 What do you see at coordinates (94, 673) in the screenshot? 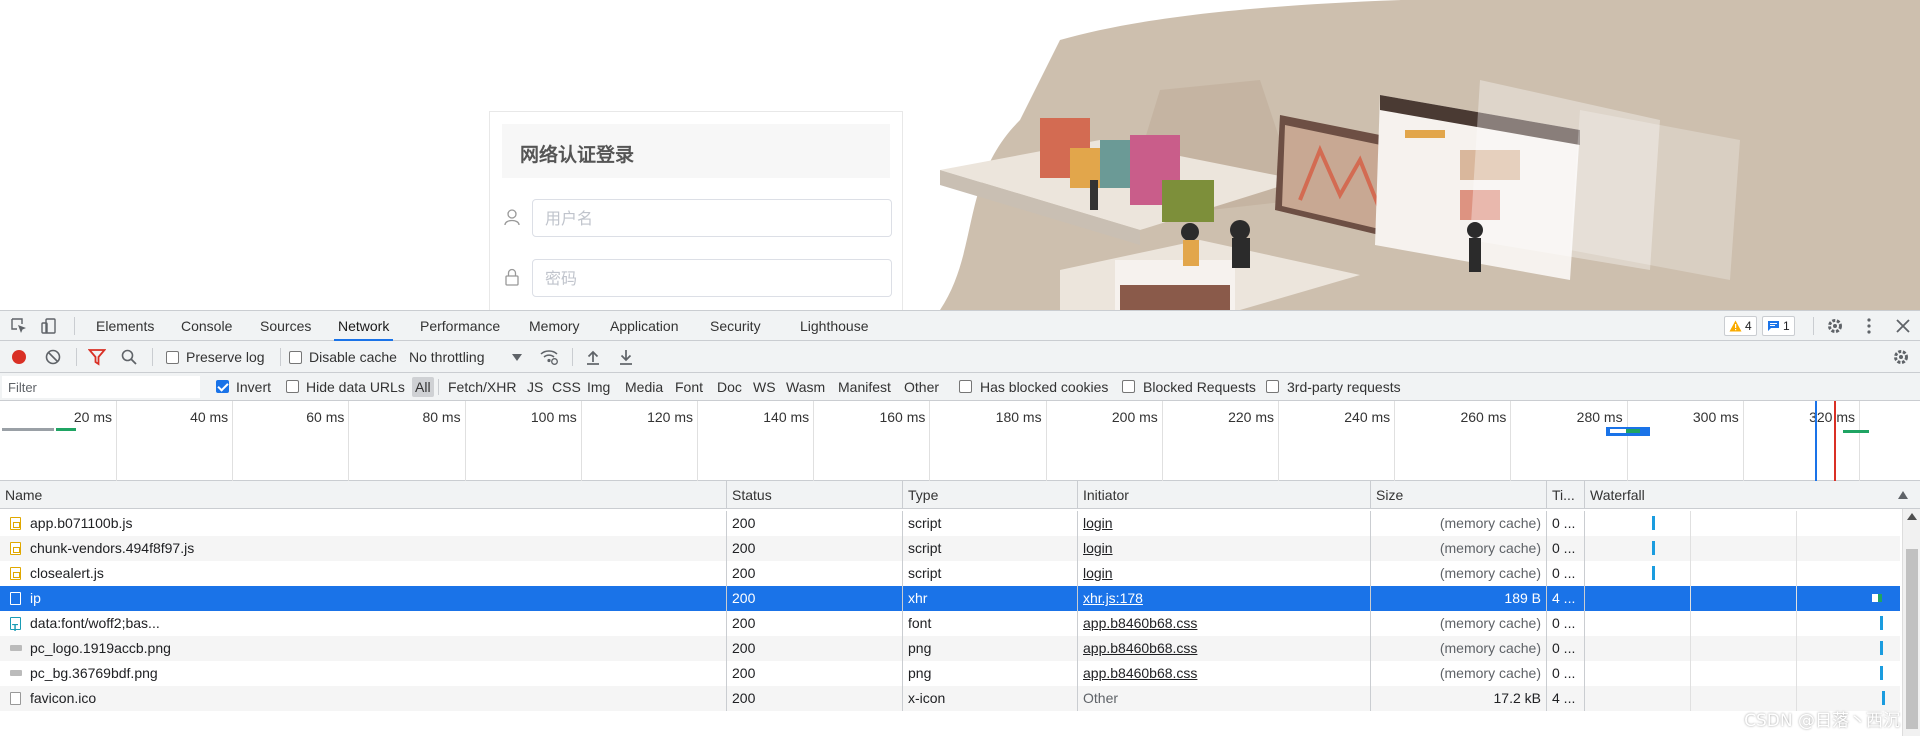
I see `cell-text: pc_bg.36769bdf.png` at bounding box center [94, 673].